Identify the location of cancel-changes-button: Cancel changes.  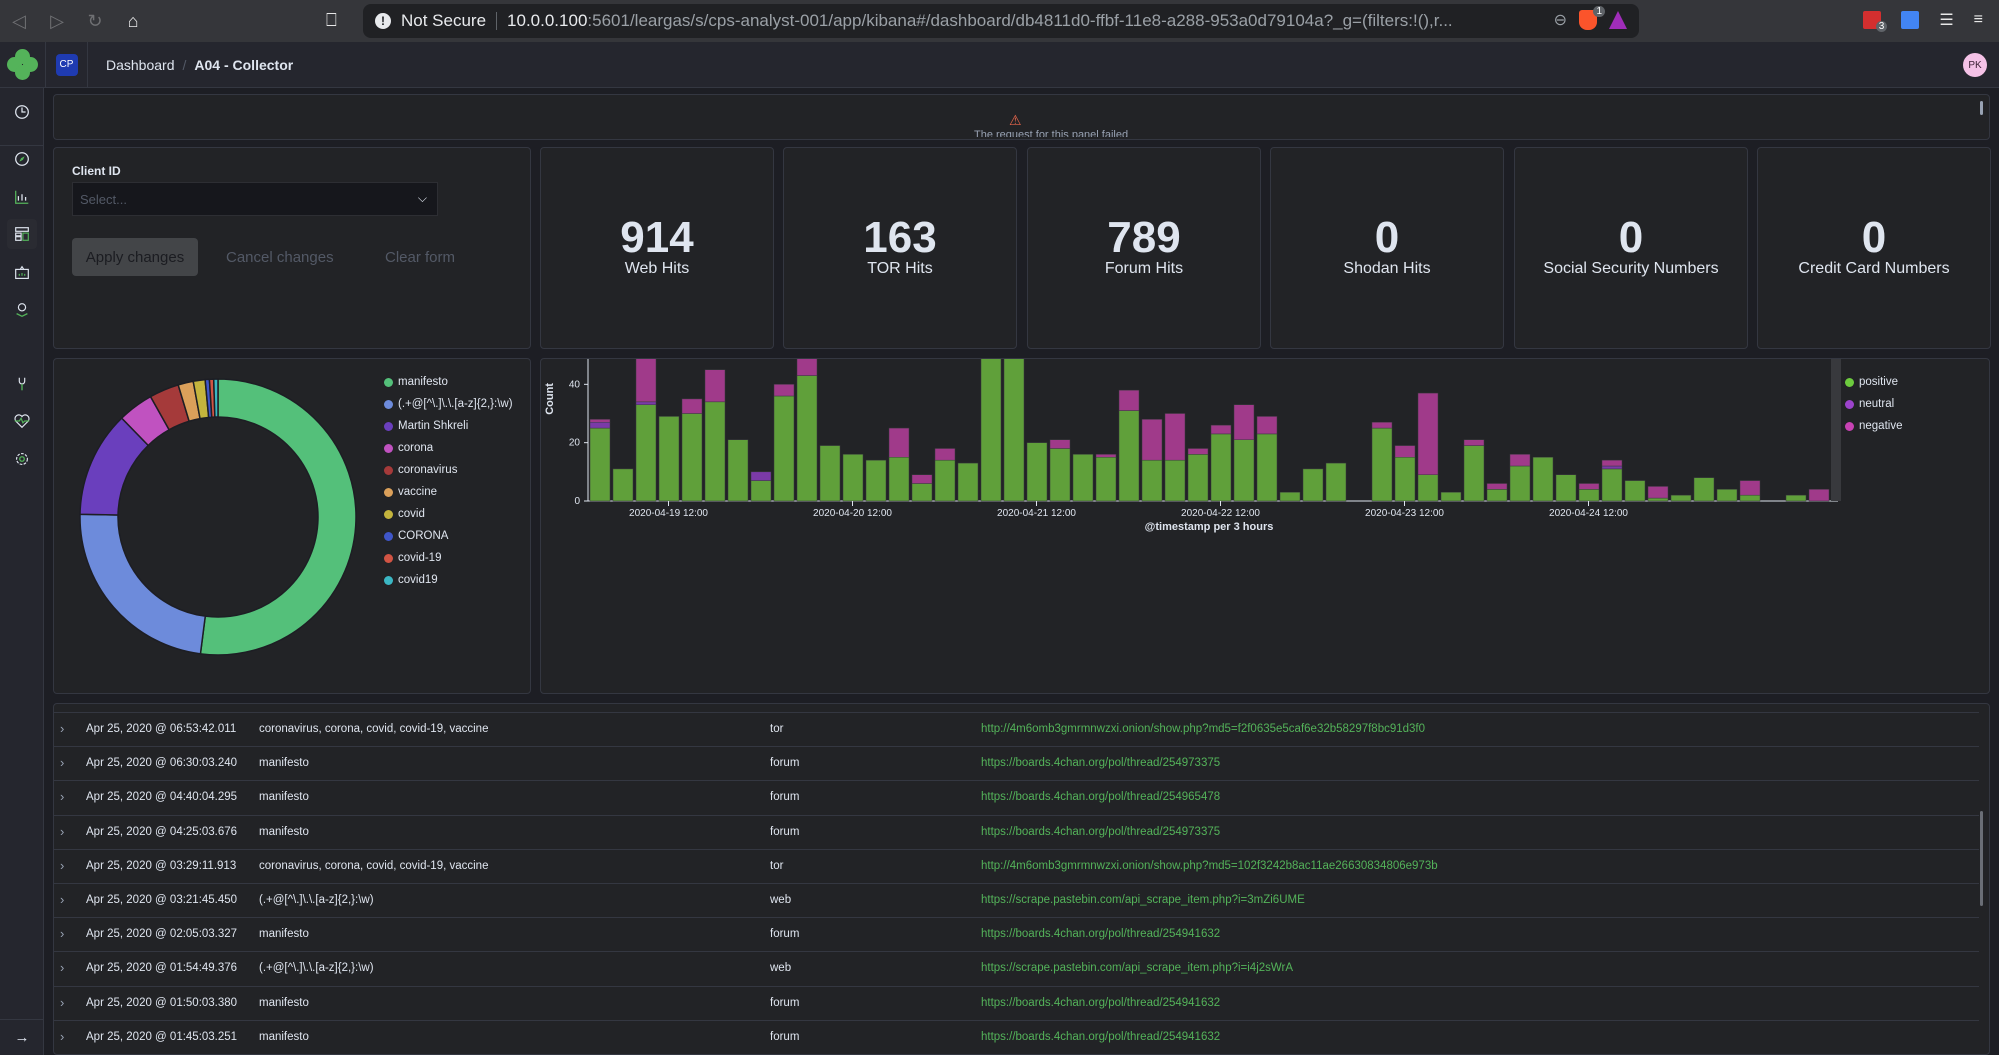
(280, 257).